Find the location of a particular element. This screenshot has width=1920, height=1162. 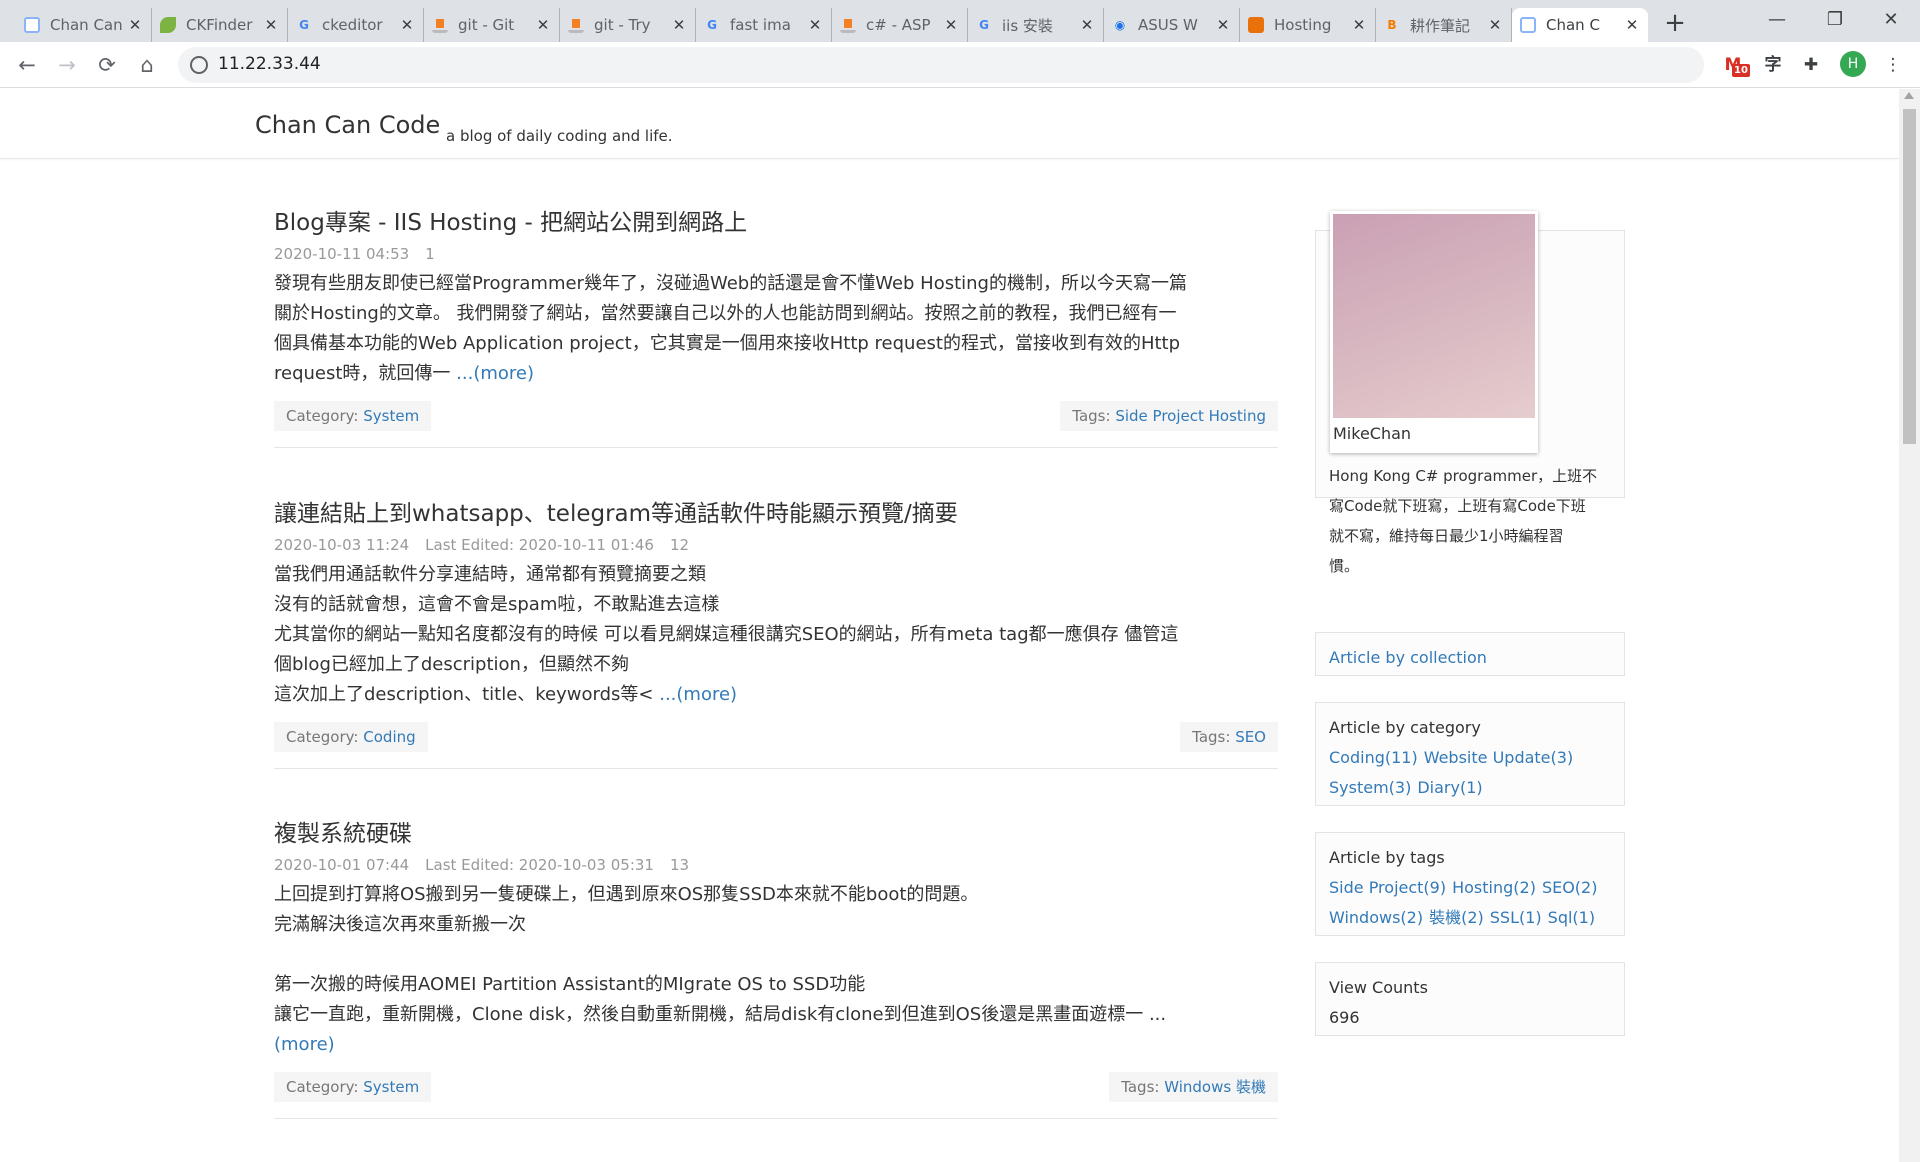

tab-title: Hosting is located at coordinates (1303, 25).